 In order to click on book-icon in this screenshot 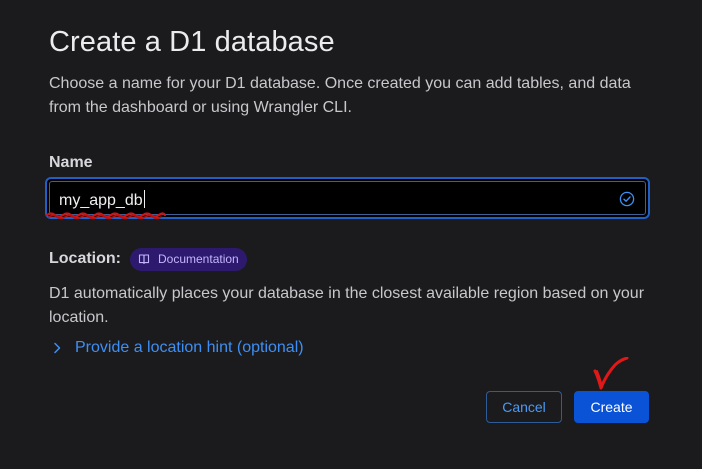, I will do `click(144, 259)`.